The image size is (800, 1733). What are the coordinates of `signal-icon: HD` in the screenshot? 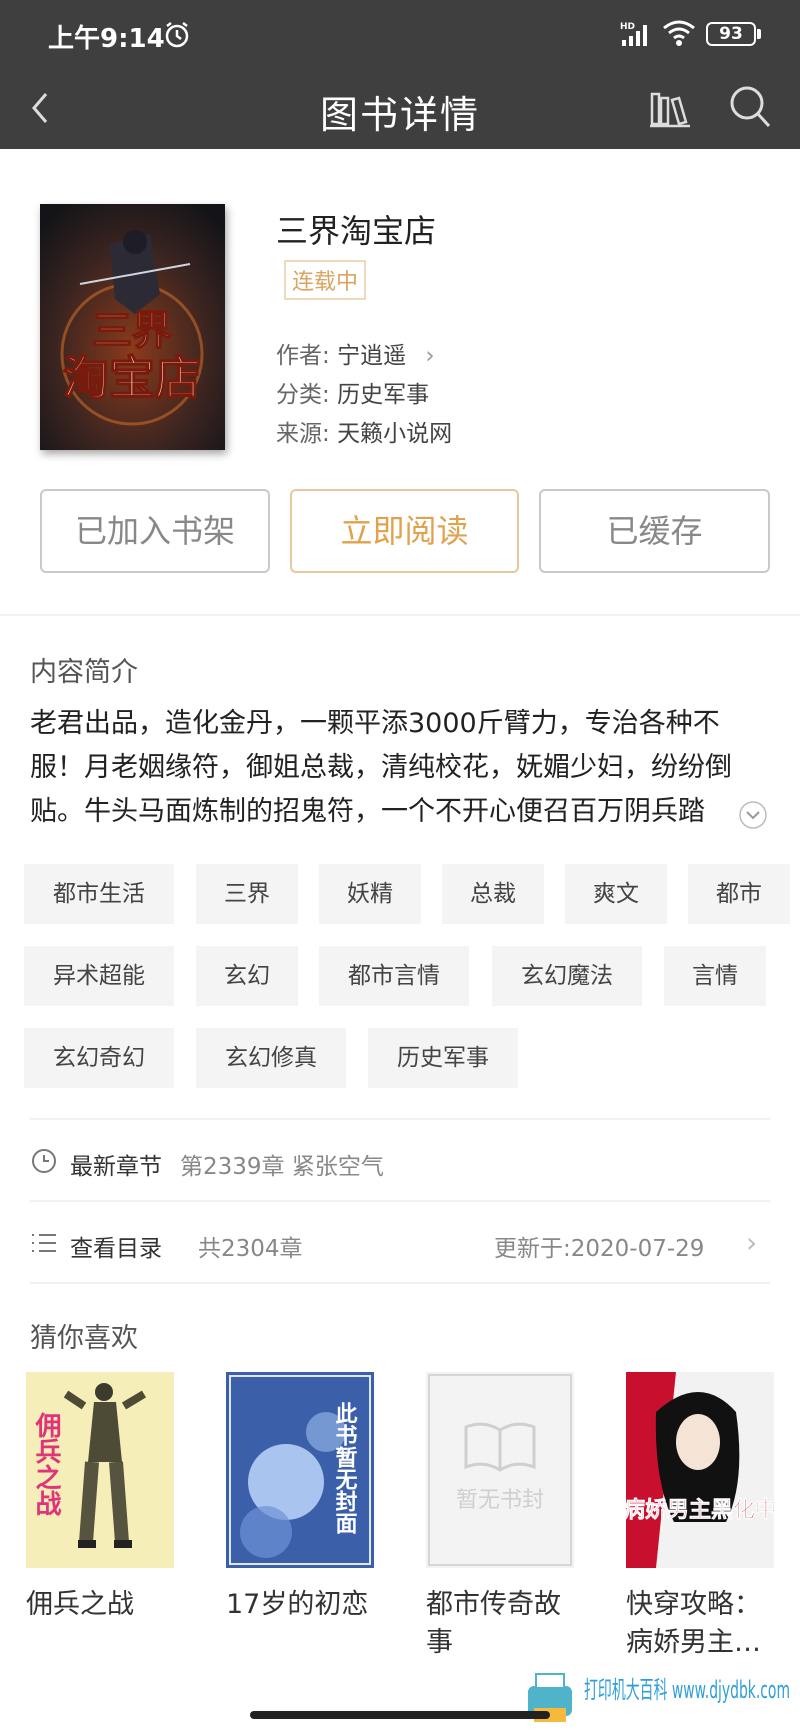 It's located at (633, 34).